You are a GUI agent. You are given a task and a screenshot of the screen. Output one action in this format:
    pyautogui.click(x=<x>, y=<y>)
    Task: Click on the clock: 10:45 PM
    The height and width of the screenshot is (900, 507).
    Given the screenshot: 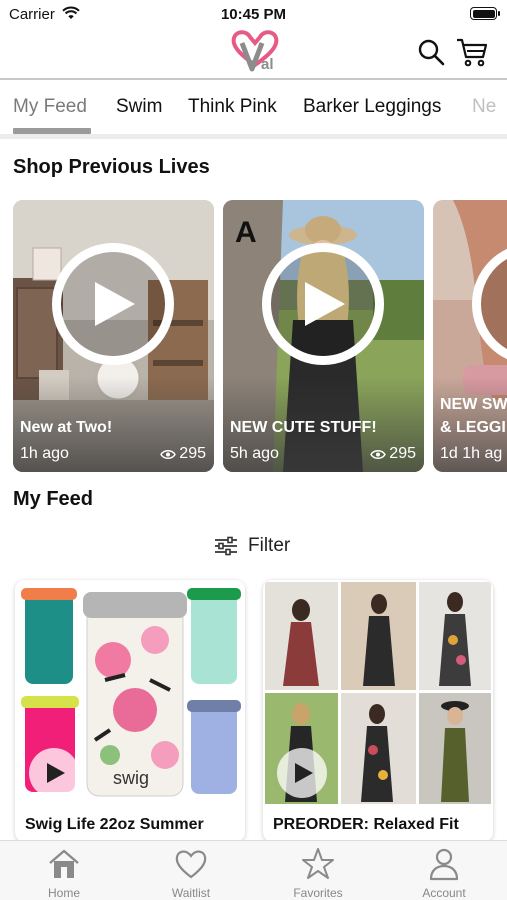 What is the action you would take?
    pyautogui.click(x=253, y=14)
    